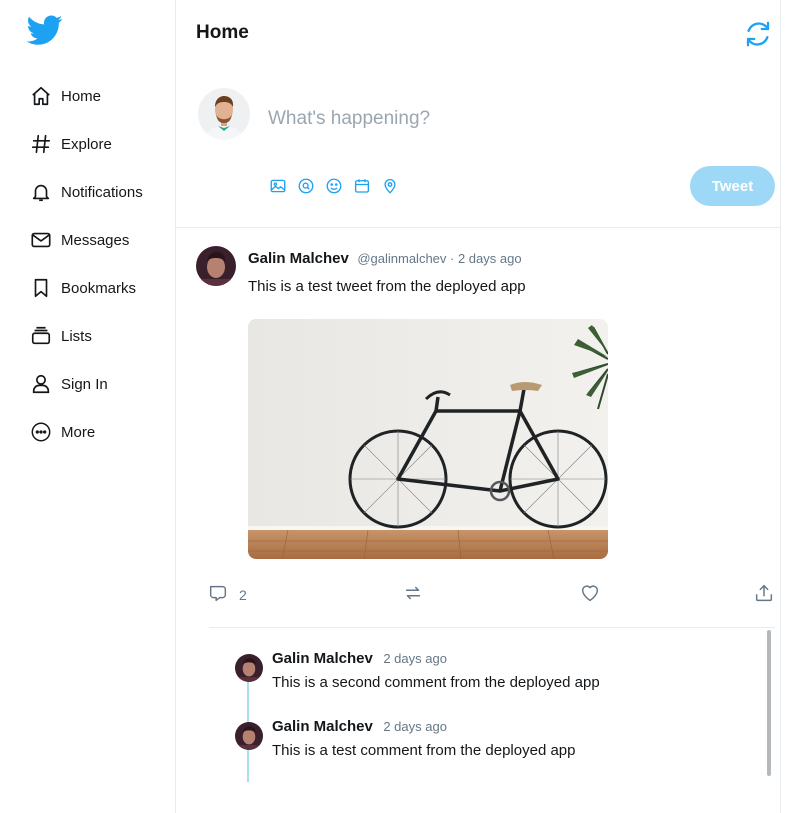 The image size is (795, 813). Describe the element at coordinates (41, 288) in the screenshot. I see `bookmark-icon` at that location.